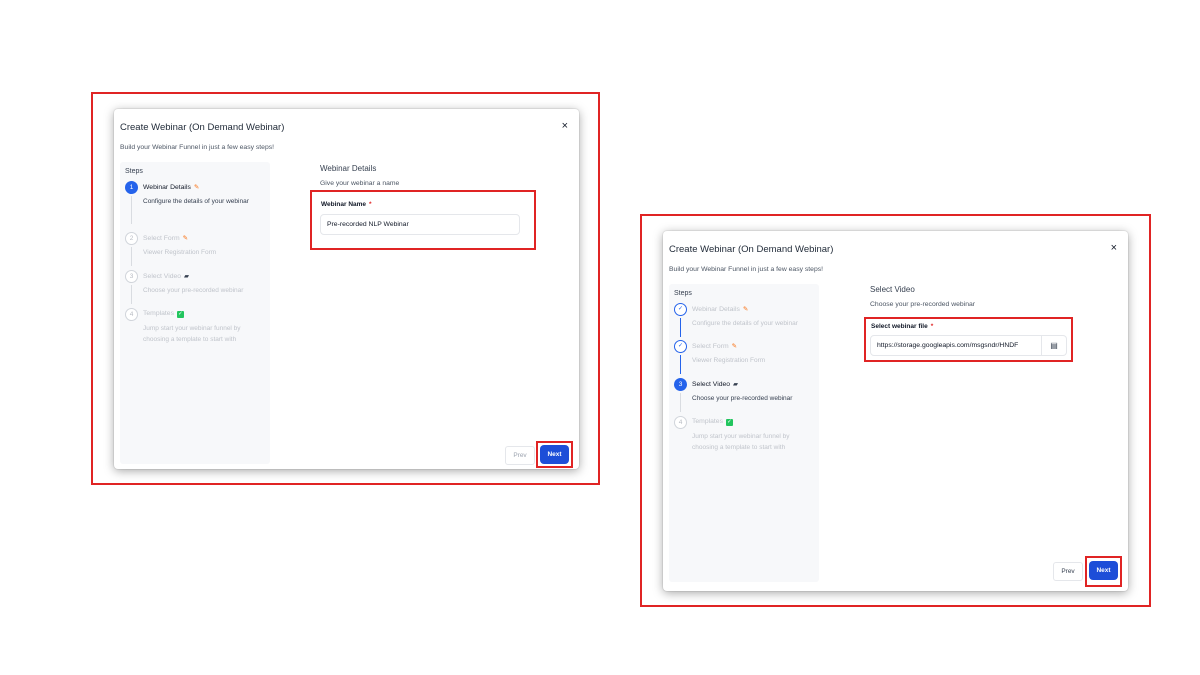 The image size is (1200, 675). Describe the element at coordinates (131, 187) in the screenshot. I see `step-number: 1` at that location.